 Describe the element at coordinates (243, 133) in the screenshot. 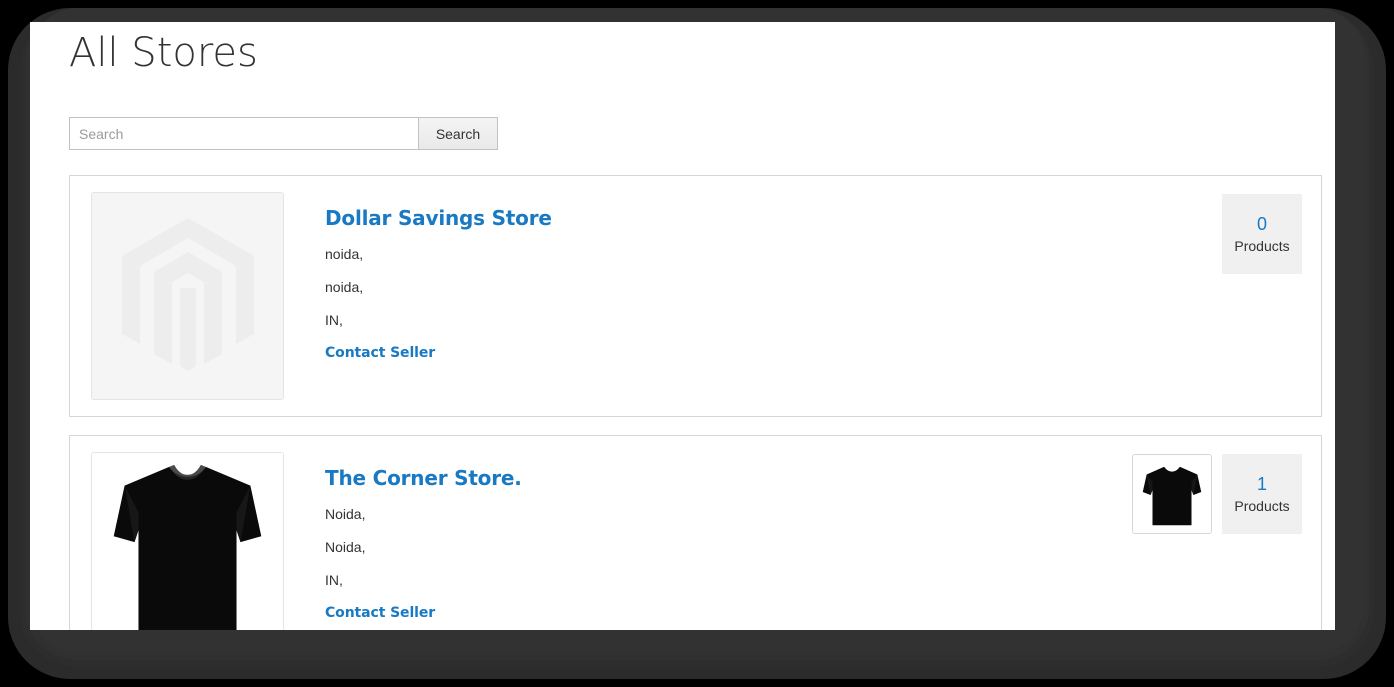

I see `search-input` at that location.